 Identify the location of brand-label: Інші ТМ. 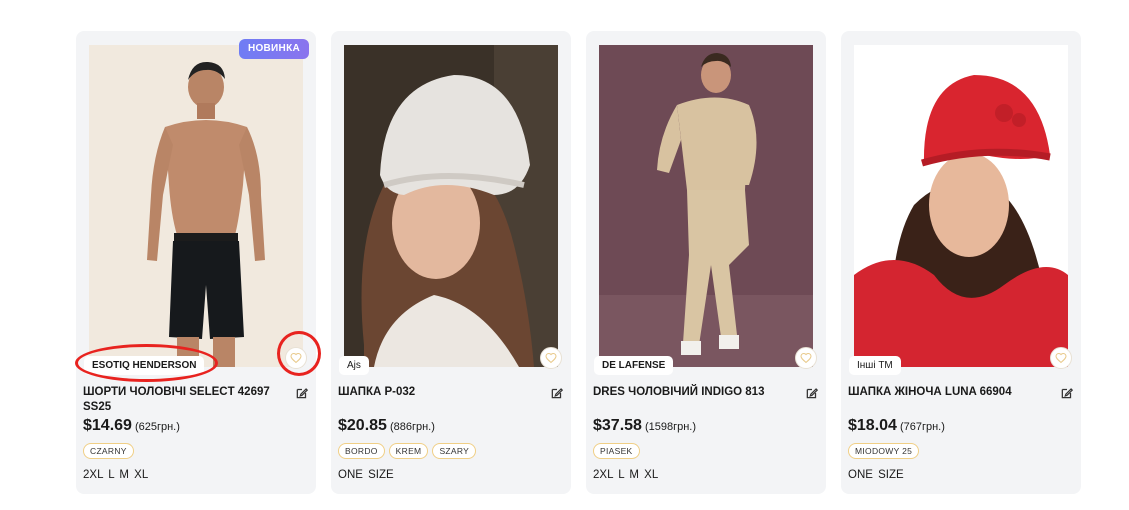
(875, 365).